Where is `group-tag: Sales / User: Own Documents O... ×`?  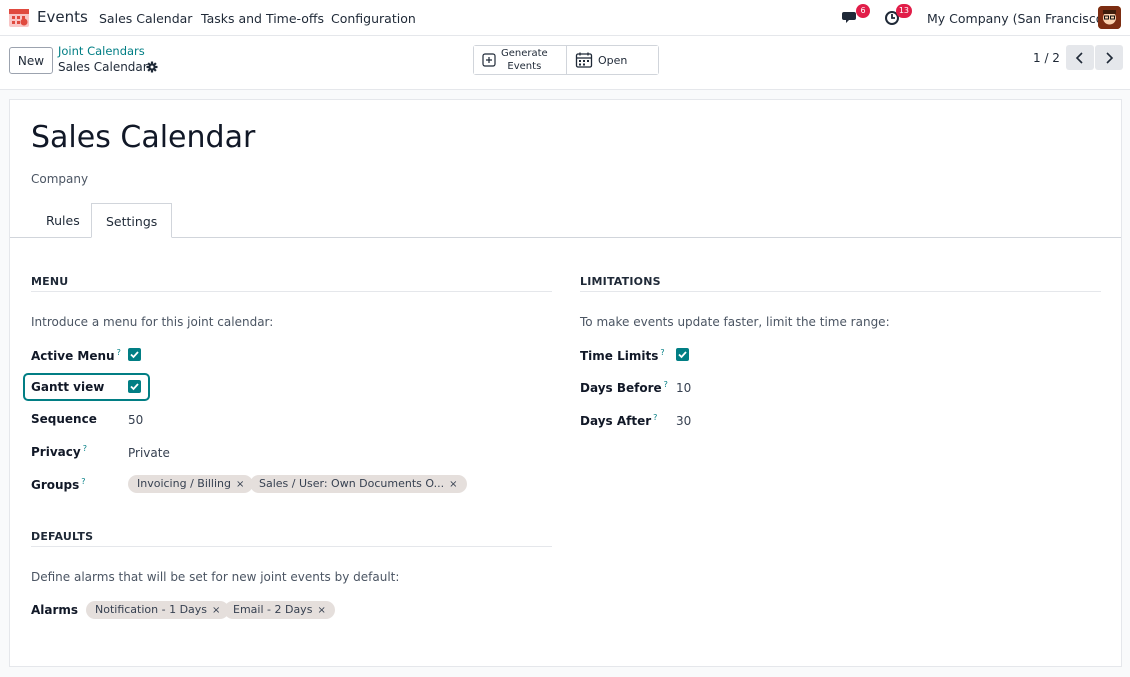
group-tag: Sales / User: Own Documents O... × is located at coordinates (358, 484).